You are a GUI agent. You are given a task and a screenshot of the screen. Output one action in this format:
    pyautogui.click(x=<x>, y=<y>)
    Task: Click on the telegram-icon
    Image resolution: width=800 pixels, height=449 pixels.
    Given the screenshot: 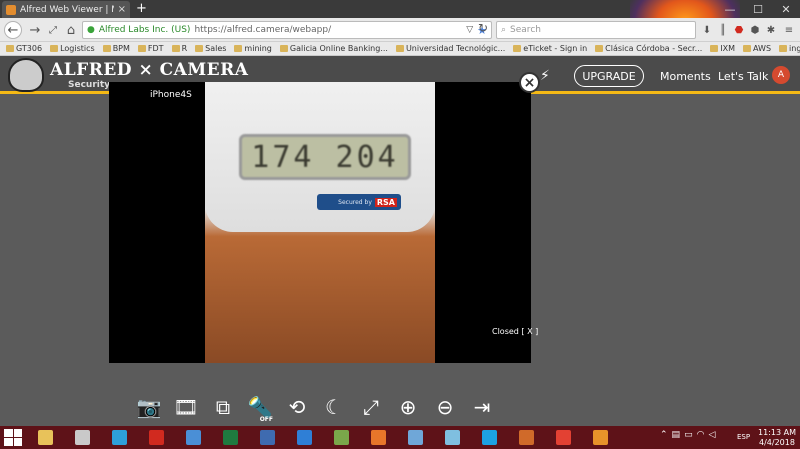 What is the action you would take?
    pyautogui.click(x=119, y=437)
    